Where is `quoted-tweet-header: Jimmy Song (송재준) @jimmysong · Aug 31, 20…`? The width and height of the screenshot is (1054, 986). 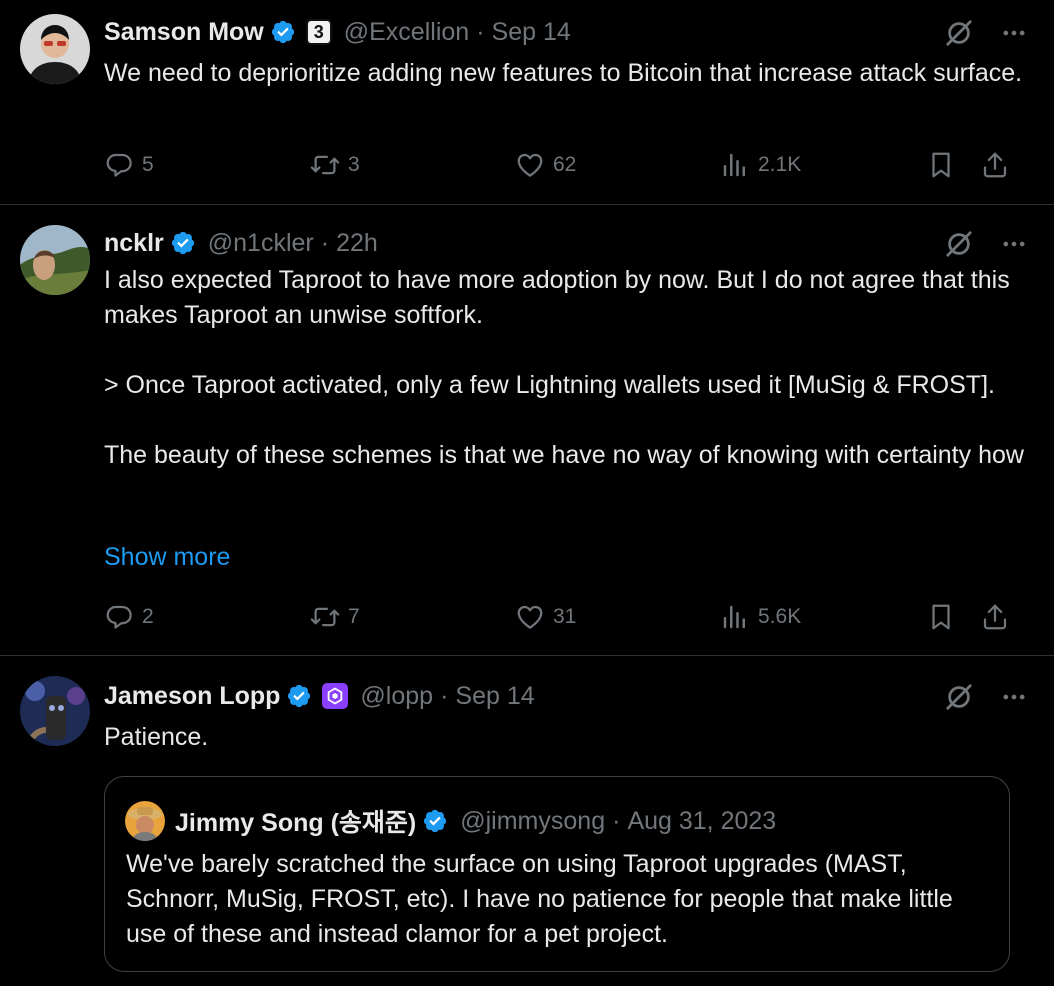
quoted-tweet-header: Jimmy Song (송재준) @jimmysong · Aug 31, 20… is located at coordinates (450, 821).